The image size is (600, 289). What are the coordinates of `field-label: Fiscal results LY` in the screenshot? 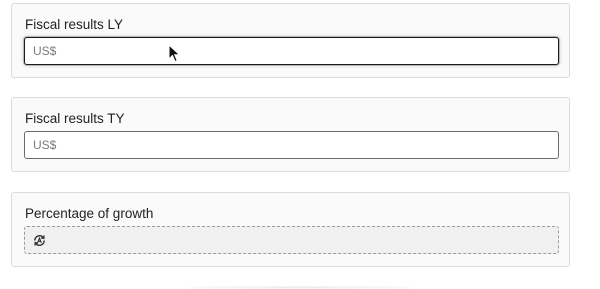 It's located at (74, 24).